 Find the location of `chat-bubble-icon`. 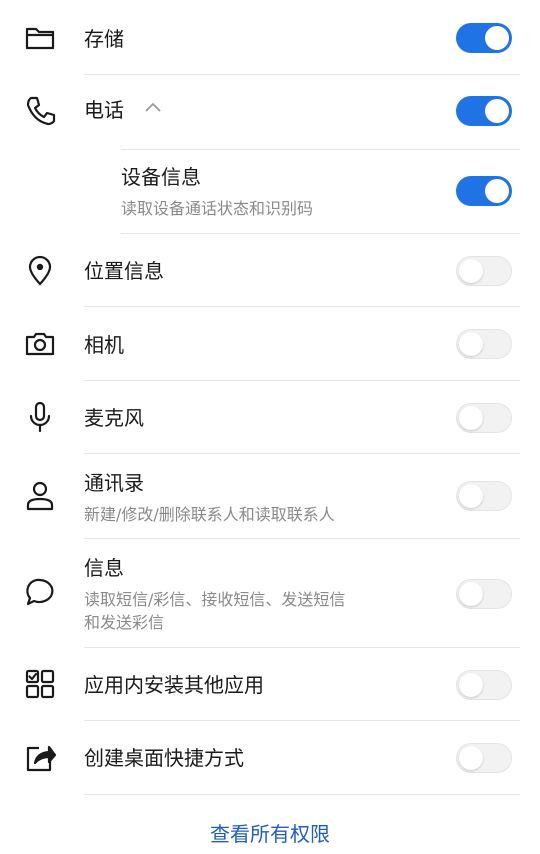

chat-bubble-icon is located at coordinates (40, 593).